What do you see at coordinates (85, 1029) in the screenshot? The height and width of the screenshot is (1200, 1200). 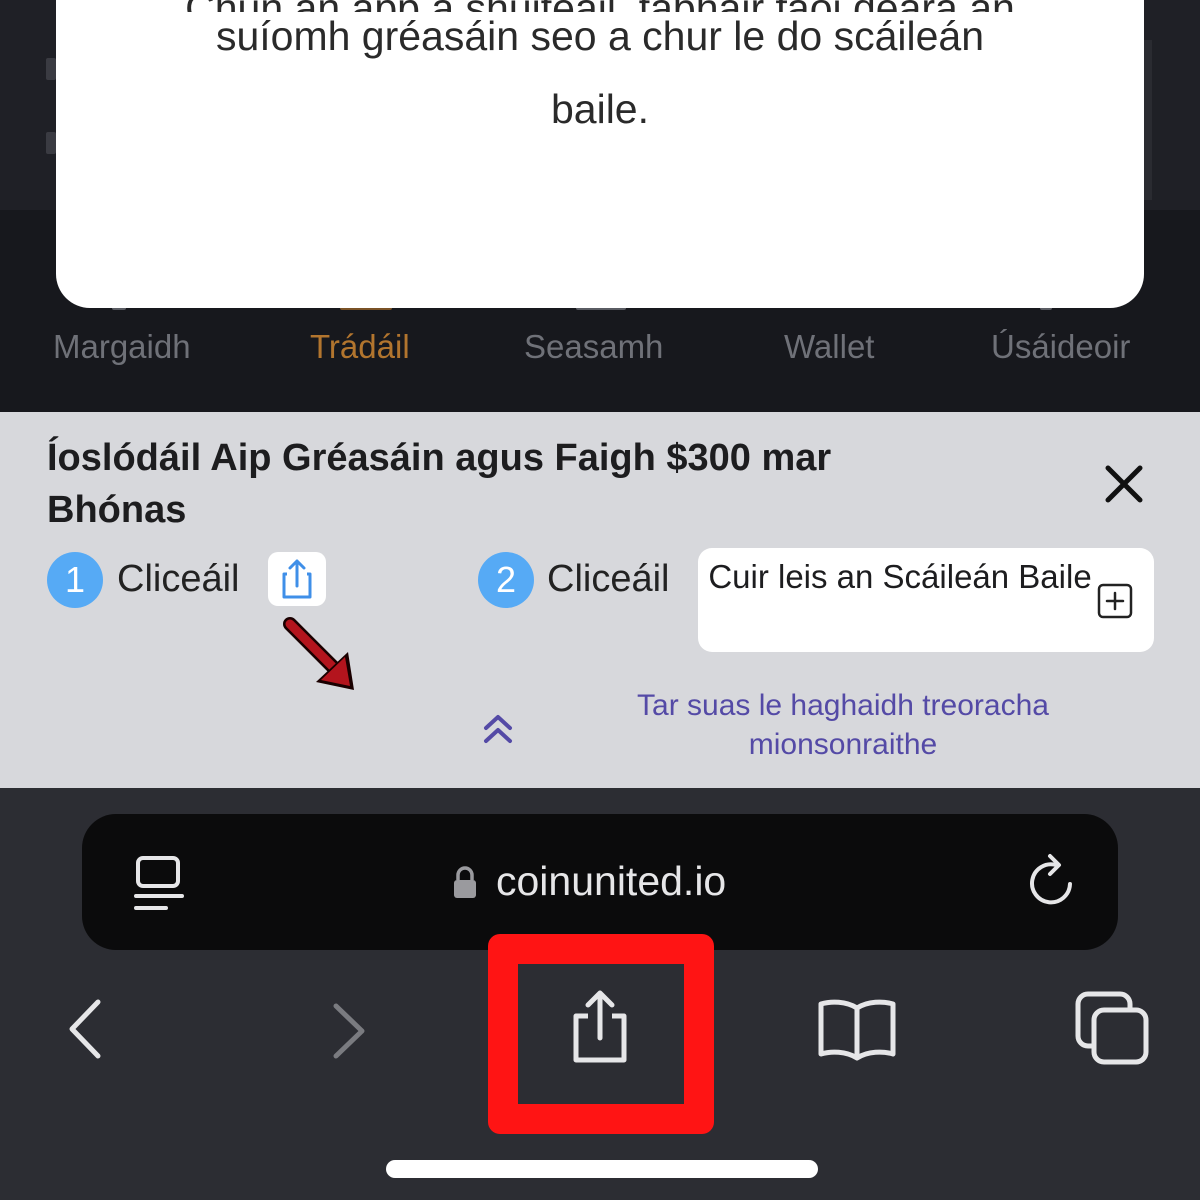 I see `back-icon` at bounding box center [85, 1029].